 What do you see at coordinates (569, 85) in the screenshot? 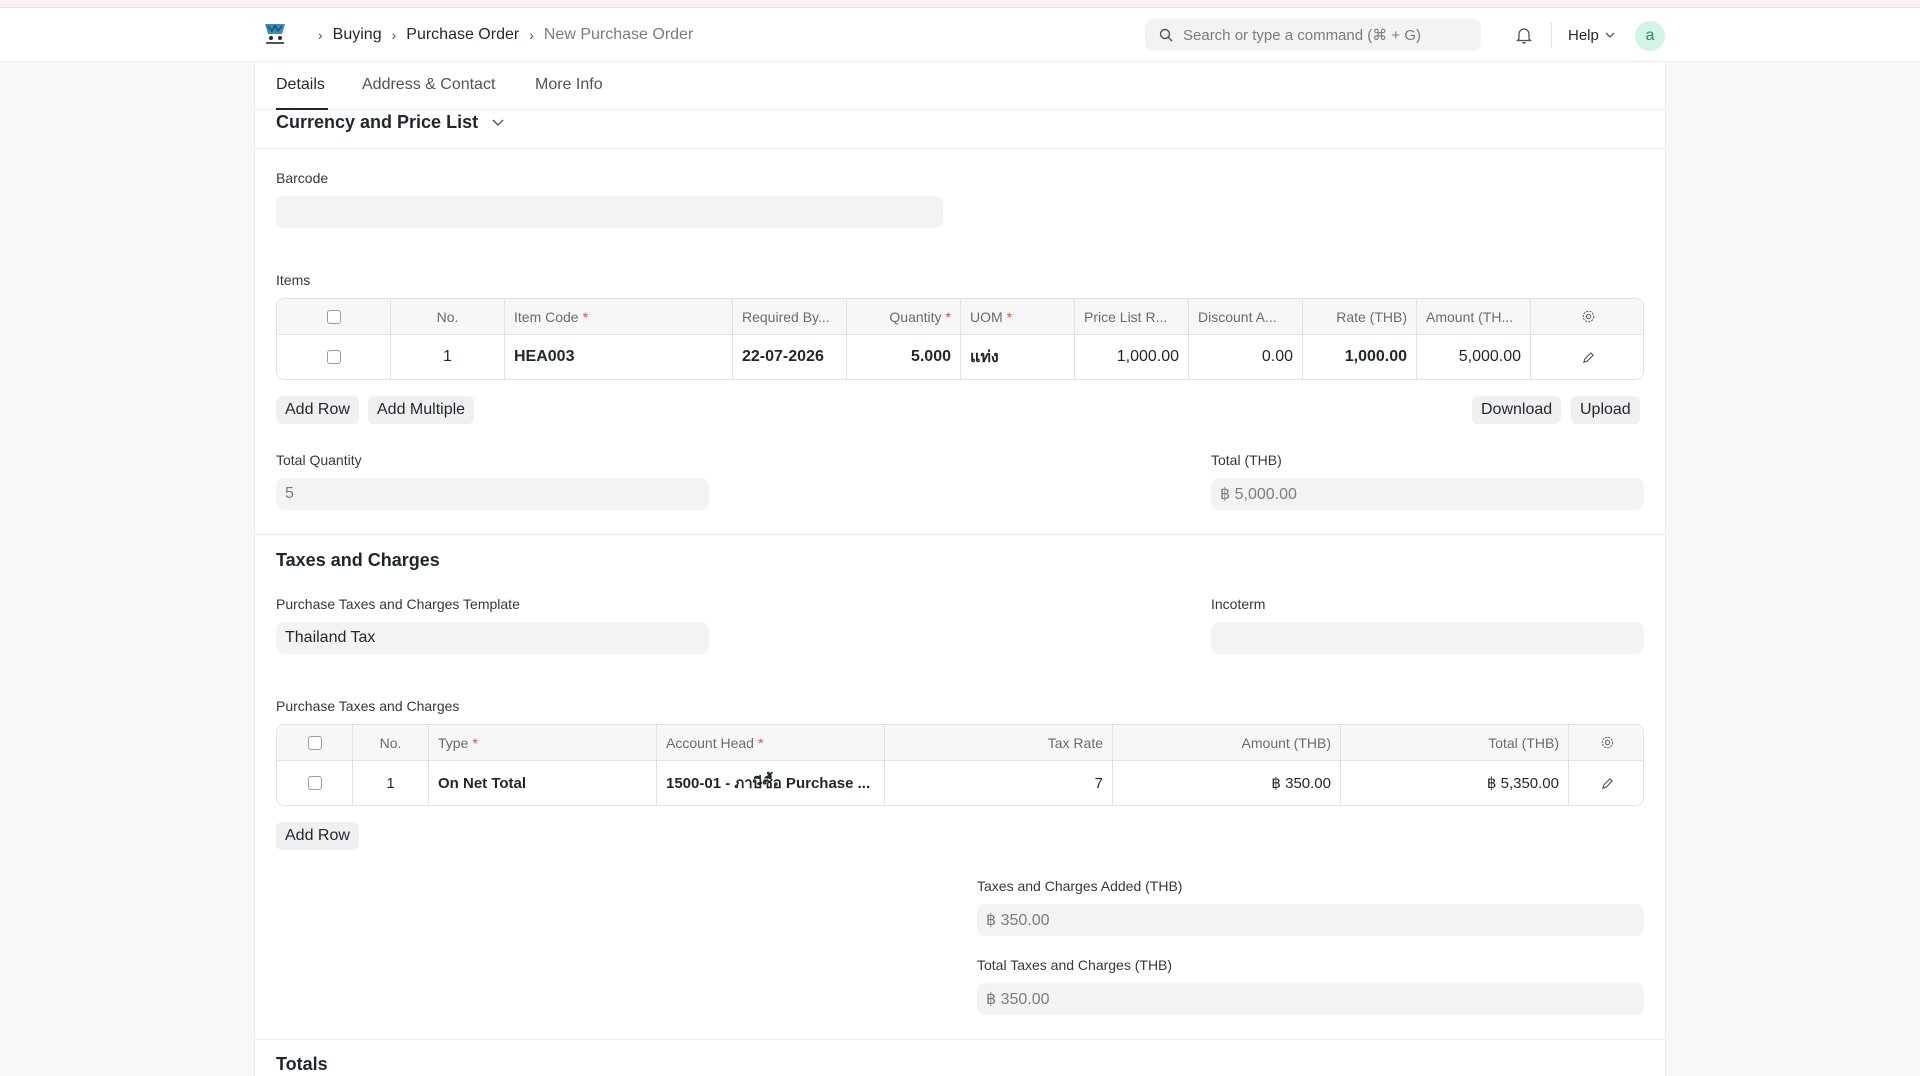
I see `tab-more-info: More Info` at bounding box center [569, 85].